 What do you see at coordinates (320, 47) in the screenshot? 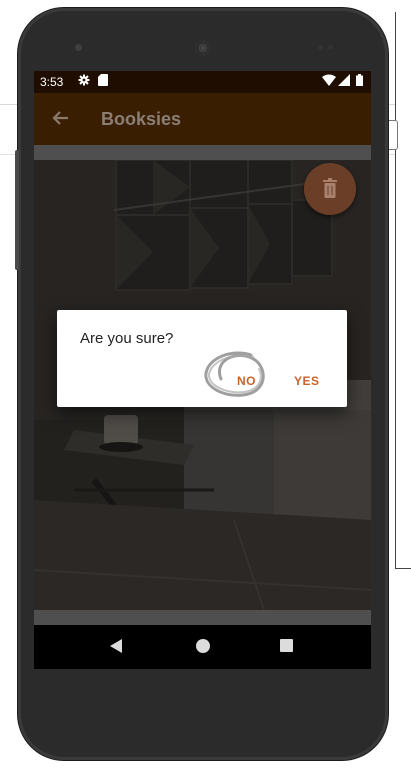
I see `proximity-sensor` at bounding box center [320, 47].